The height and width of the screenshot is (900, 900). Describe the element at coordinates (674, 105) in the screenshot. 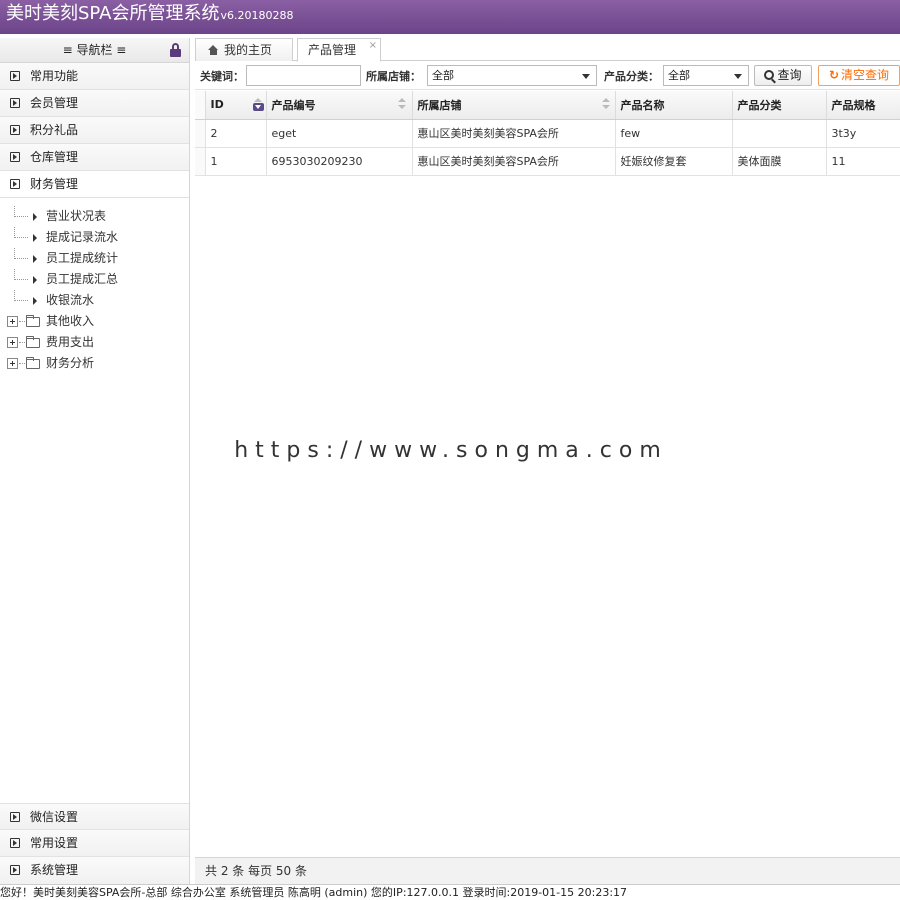

I see `column-header-product-name: 产品名称` at that location.